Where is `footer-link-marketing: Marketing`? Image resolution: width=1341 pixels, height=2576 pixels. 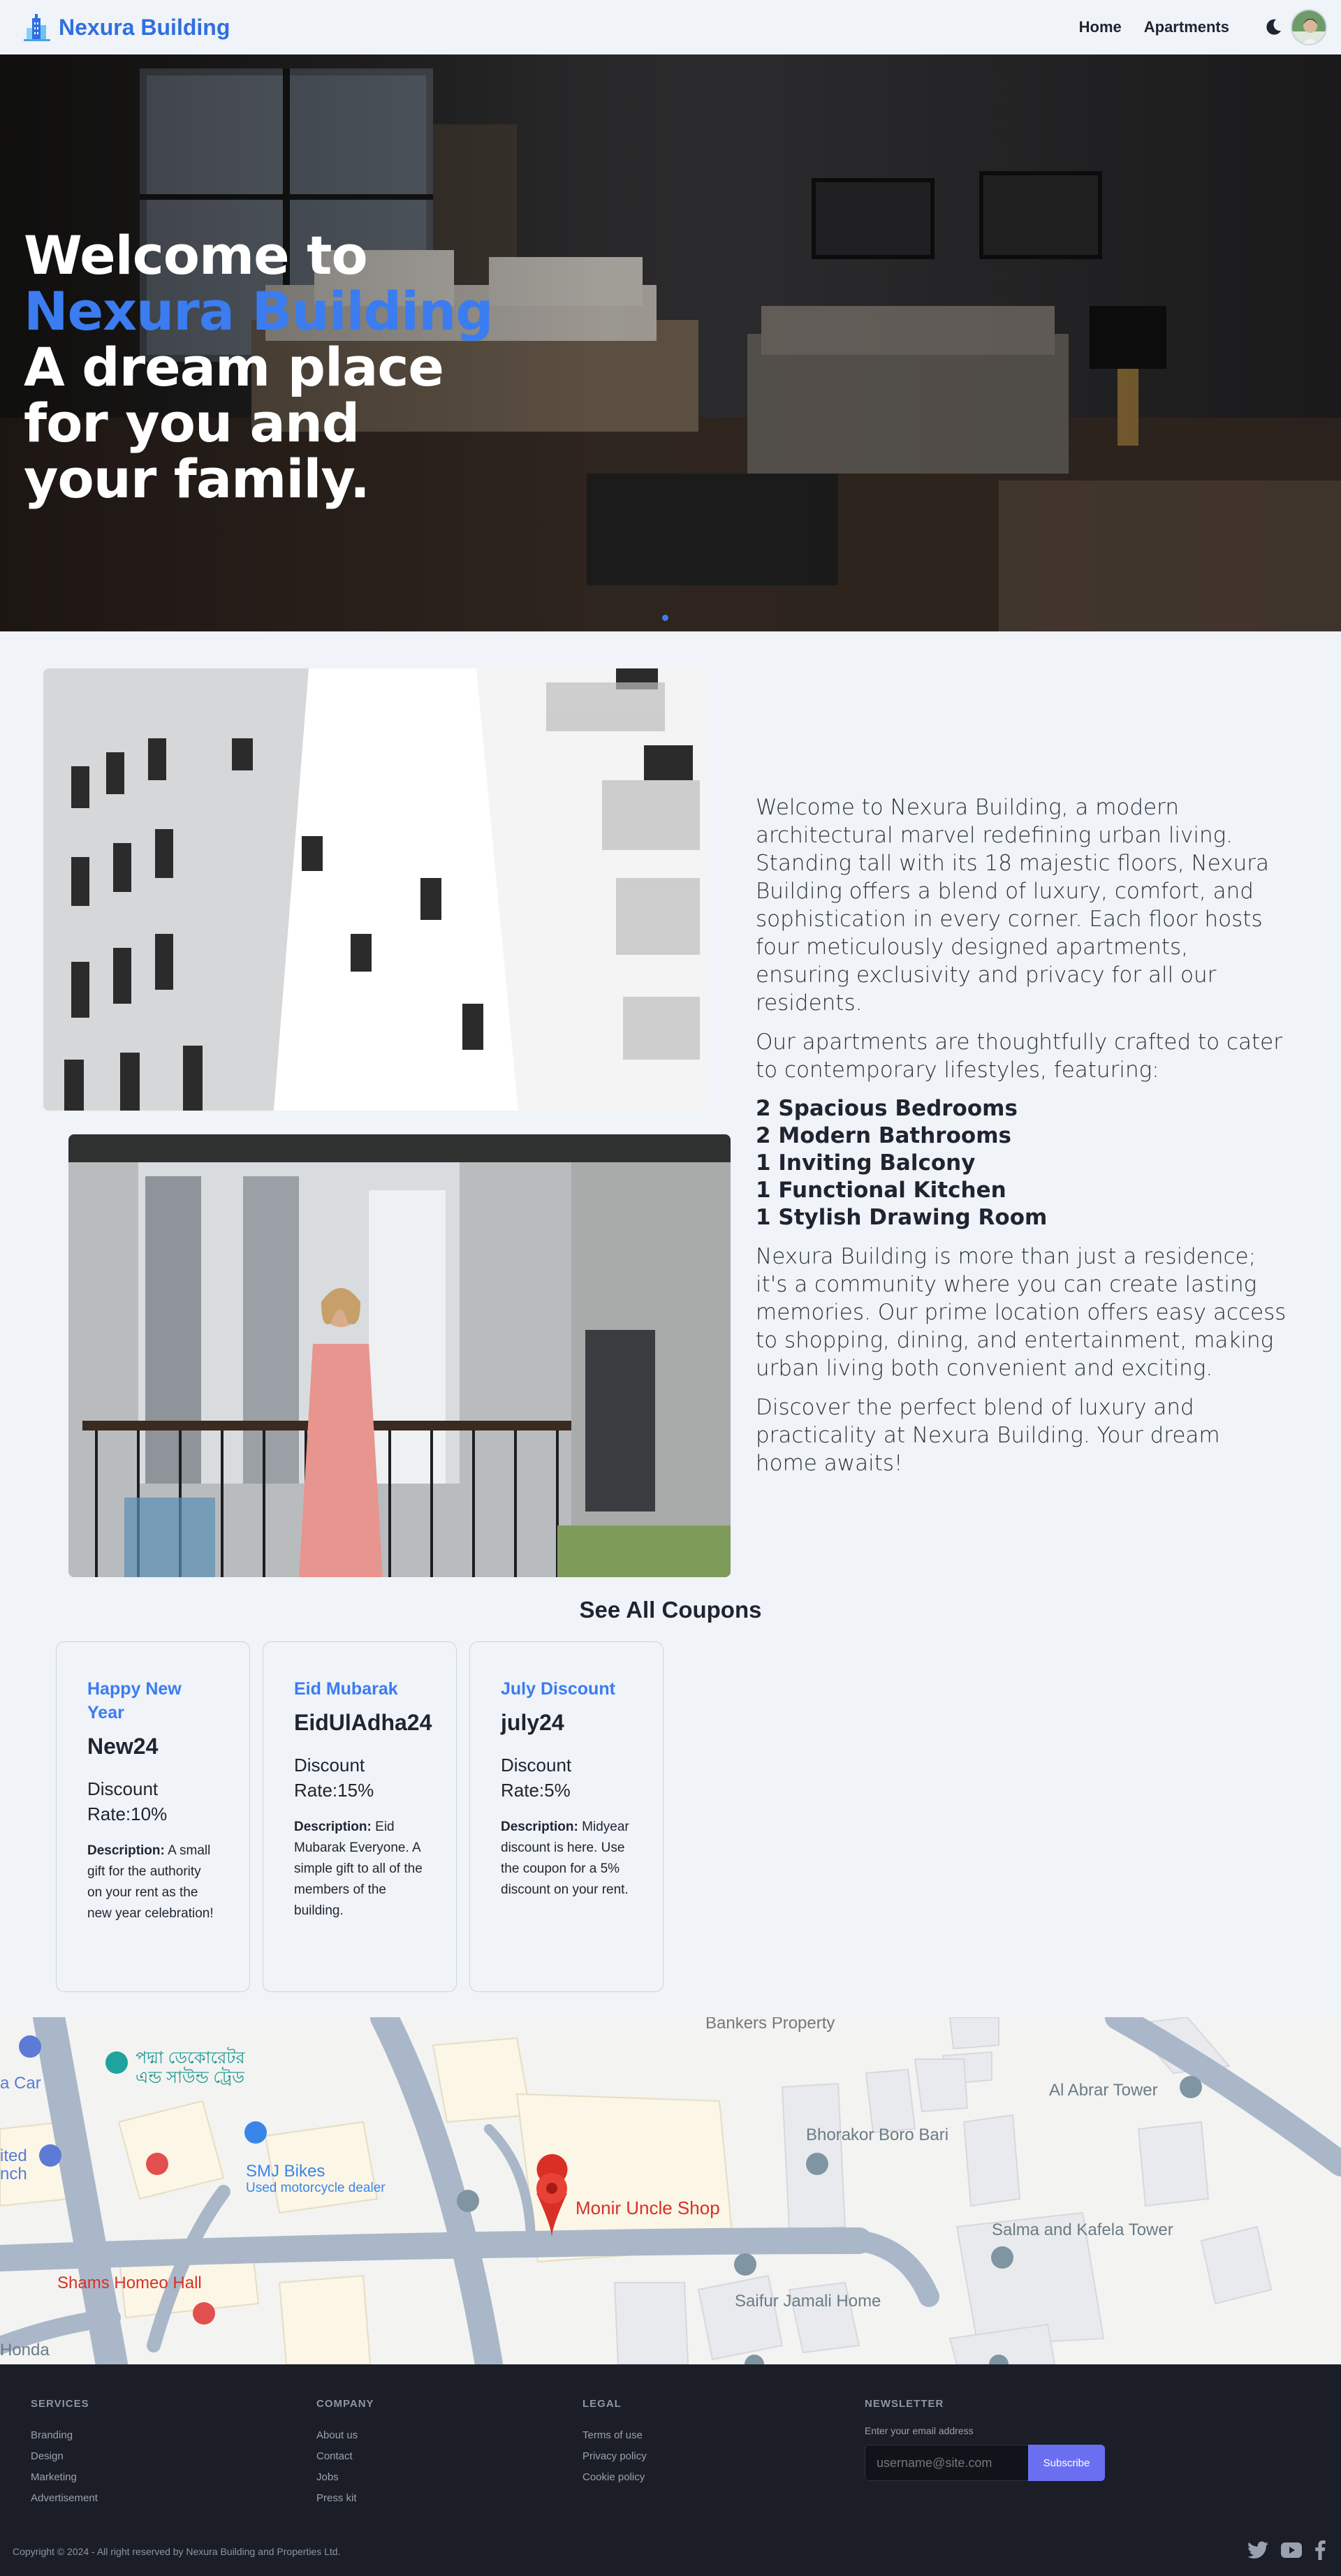
footer-link-marketing: Marketing is located at coordinates (64, 2477).